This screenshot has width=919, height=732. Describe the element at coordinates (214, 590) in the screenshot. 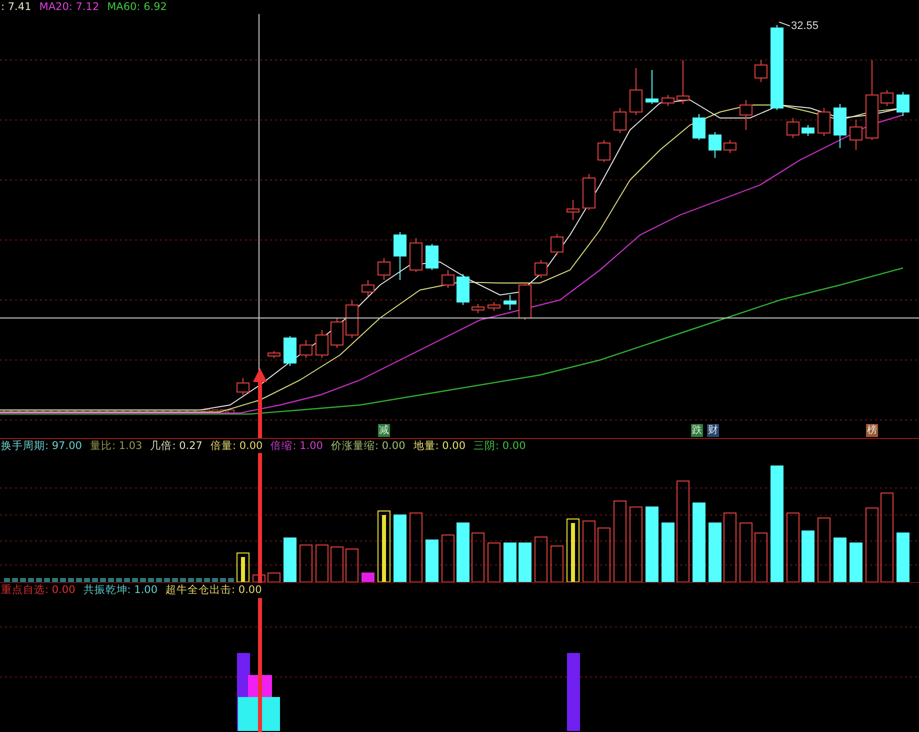

I see `legend-value: 超牛全仓出击: 0.00` at that location.